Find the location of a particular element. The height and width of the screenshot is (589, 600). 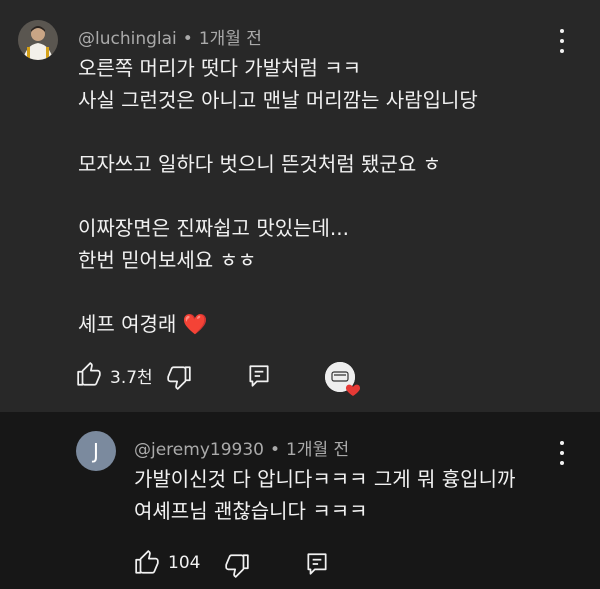

reply-time: 1개월 전 is located at coordinates (317, 450).